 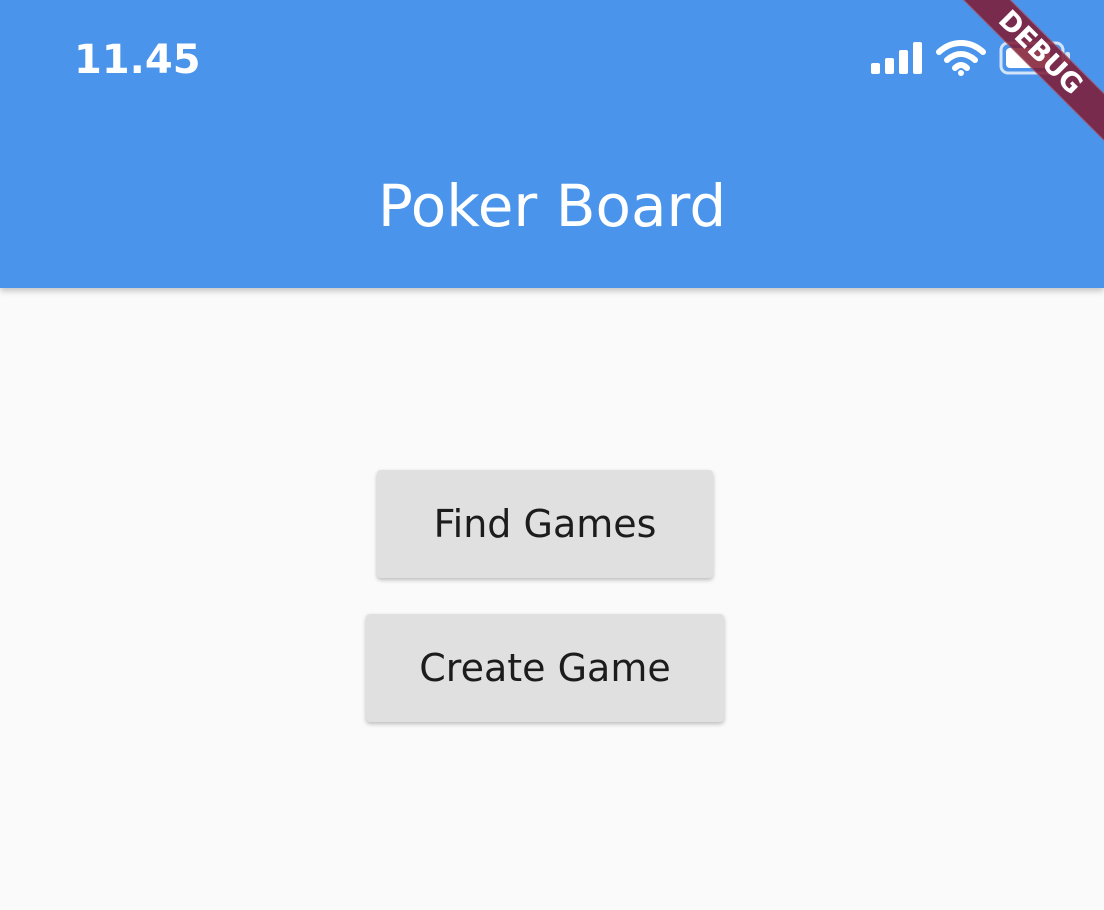 What do you see at coordinates (545, 668) in the screenshot?
I see `create-game-button: Create Game` at bounding box center [545, 668].